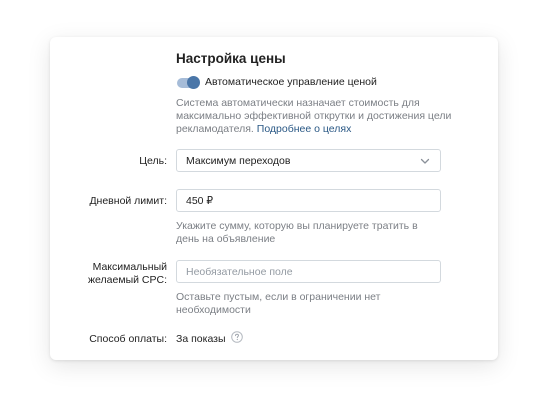  Describe the element at coordinates (304, 129) in the screenshot. I see `goals-info-link: Подробнее о целях` at that location.